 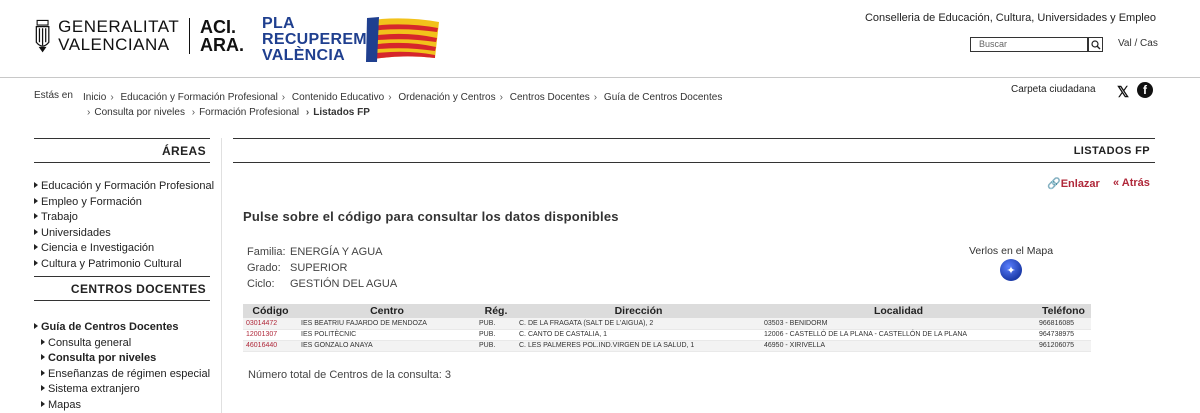 I want to click on breadcrumb-item: Guía de Centros Docentes, so click(x=663, y=97).